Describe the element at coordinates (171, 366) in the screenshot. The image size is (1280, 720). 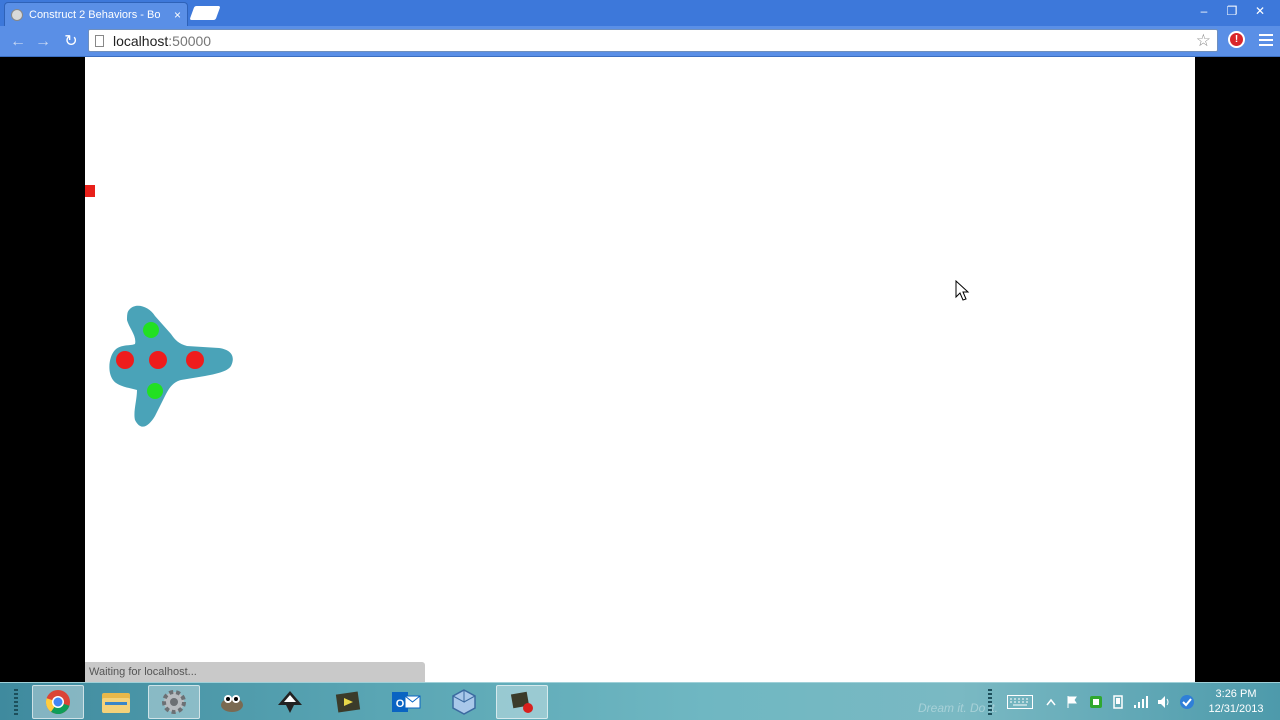
I see `player-ship-sprite` at that location.